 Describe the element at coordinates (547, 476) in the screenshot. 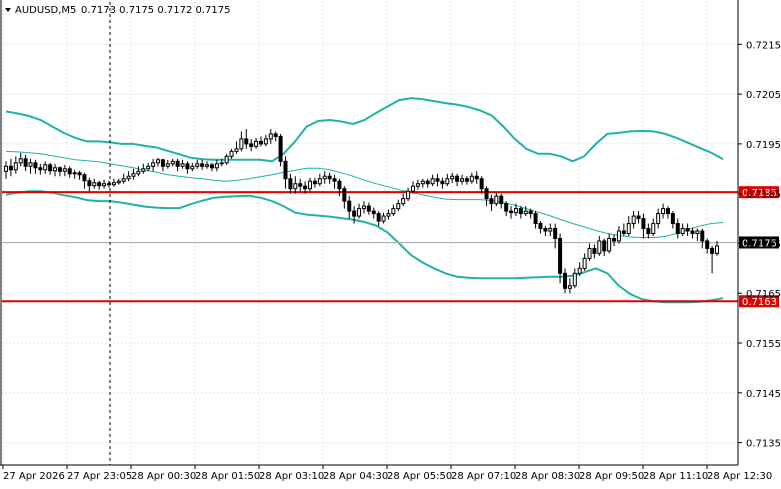

I see `x-tick-label: 28 Apr 08:30` at that location.